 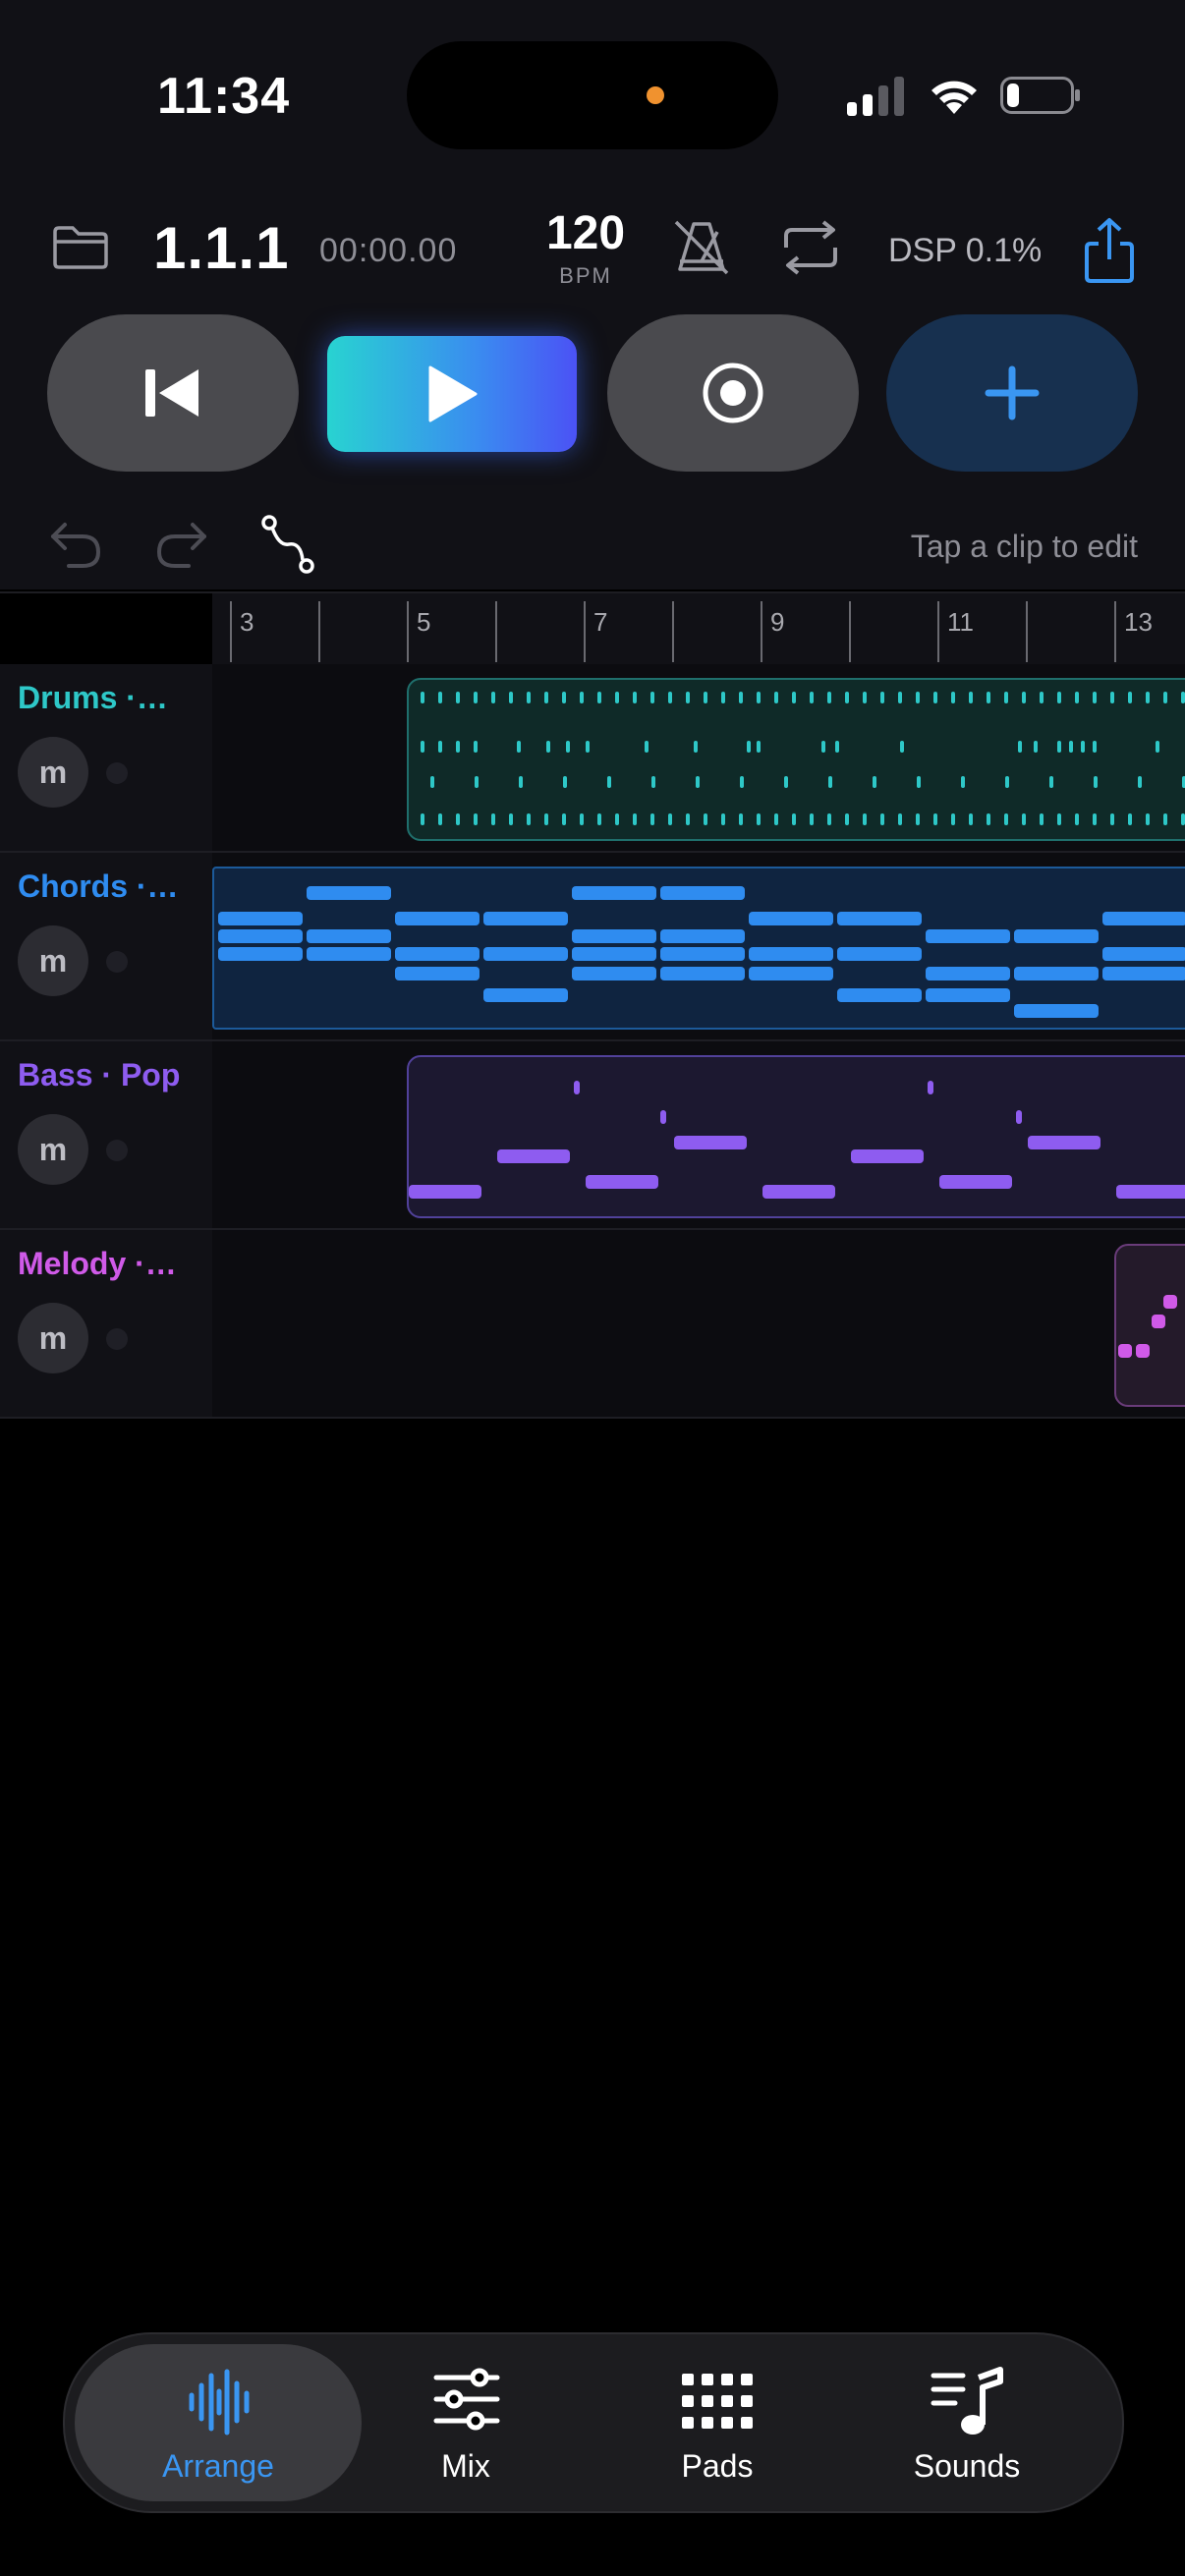 I want to click on folder-icon, so click(x=81, y=247).